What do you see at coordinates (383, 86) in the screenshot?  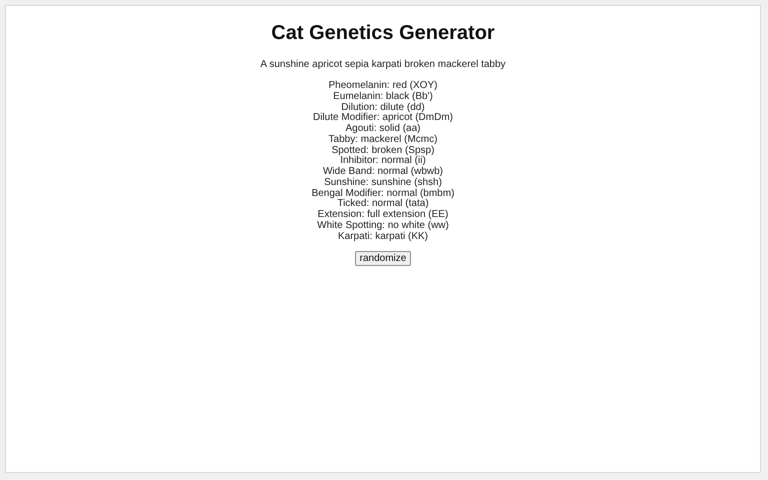 I see `gene-line: Pheomelanin: red (XOY)` at bounding box center [383, 86].